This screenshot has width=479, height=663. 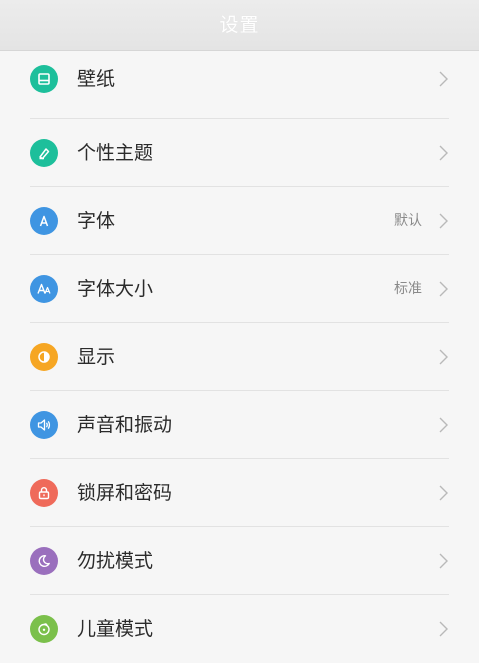 I want to click on page-title: 设置, so click(x=239, y=25).